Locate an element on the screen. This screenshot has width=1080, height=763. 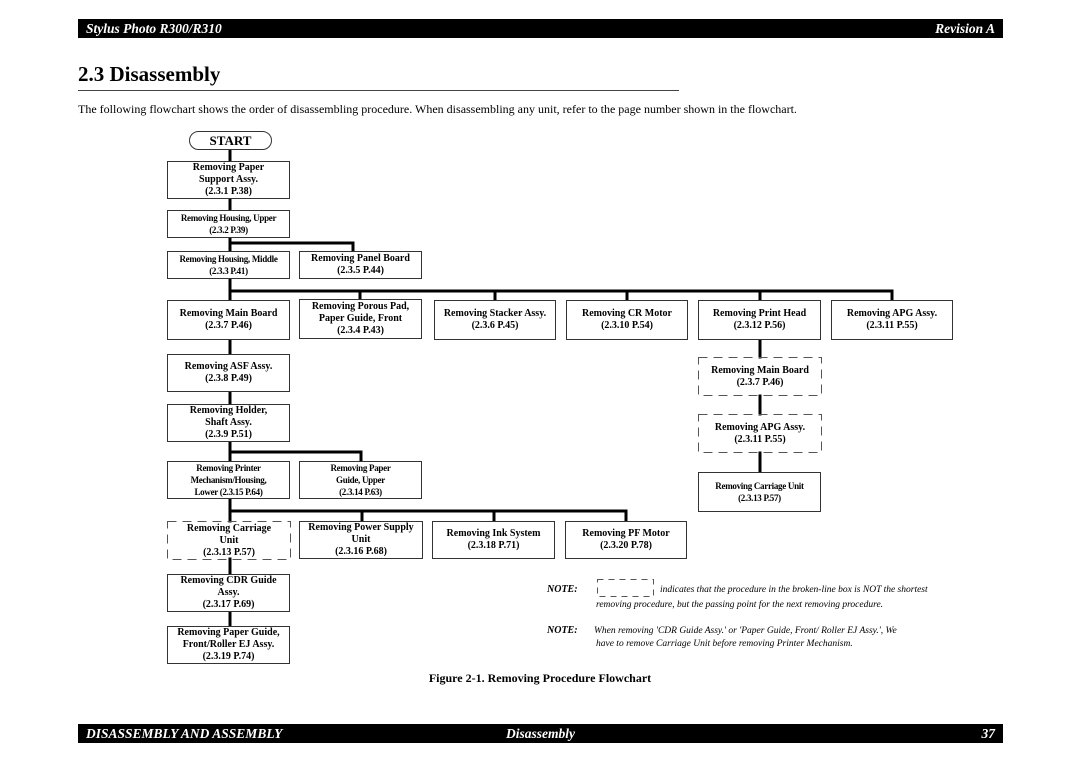
page-number: 37 is located at coordinates (988, 733).